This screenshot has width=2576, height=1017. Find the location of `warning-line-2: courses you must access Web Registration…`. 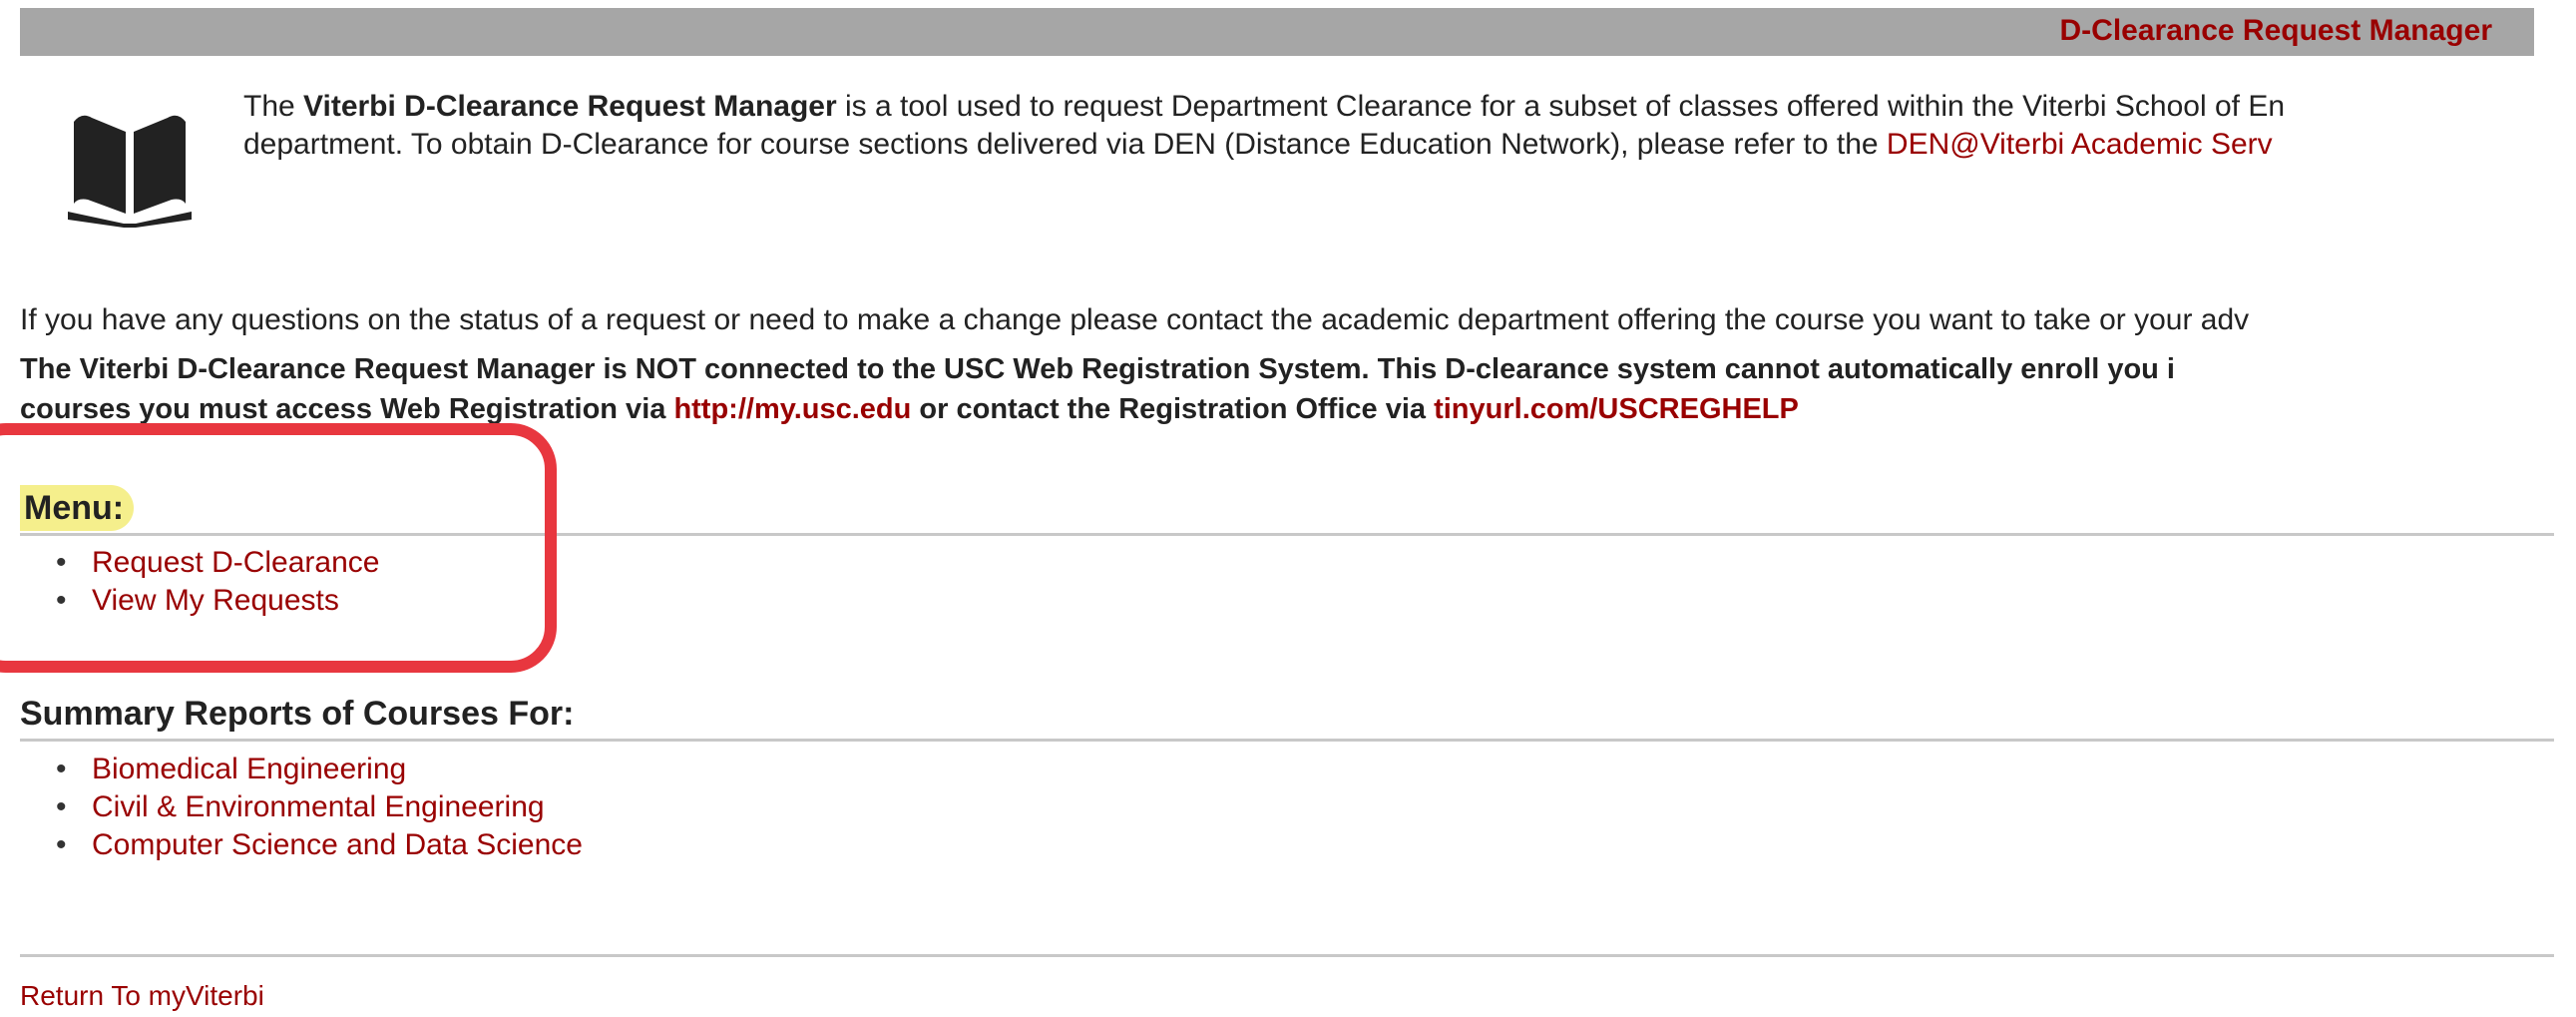

warning-line-2: courses you must access Web Registration… is located at coordinates (1297, 409).